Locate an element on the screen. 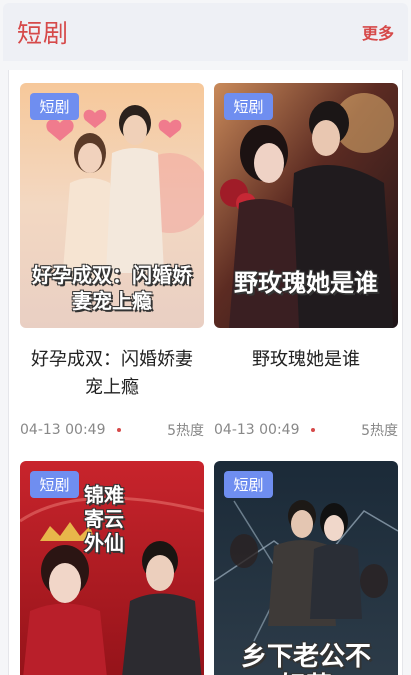 The image size is (411, 675). drama-poster: 短剧 锦难寄云外仙 is located at coordinates (112, 568).